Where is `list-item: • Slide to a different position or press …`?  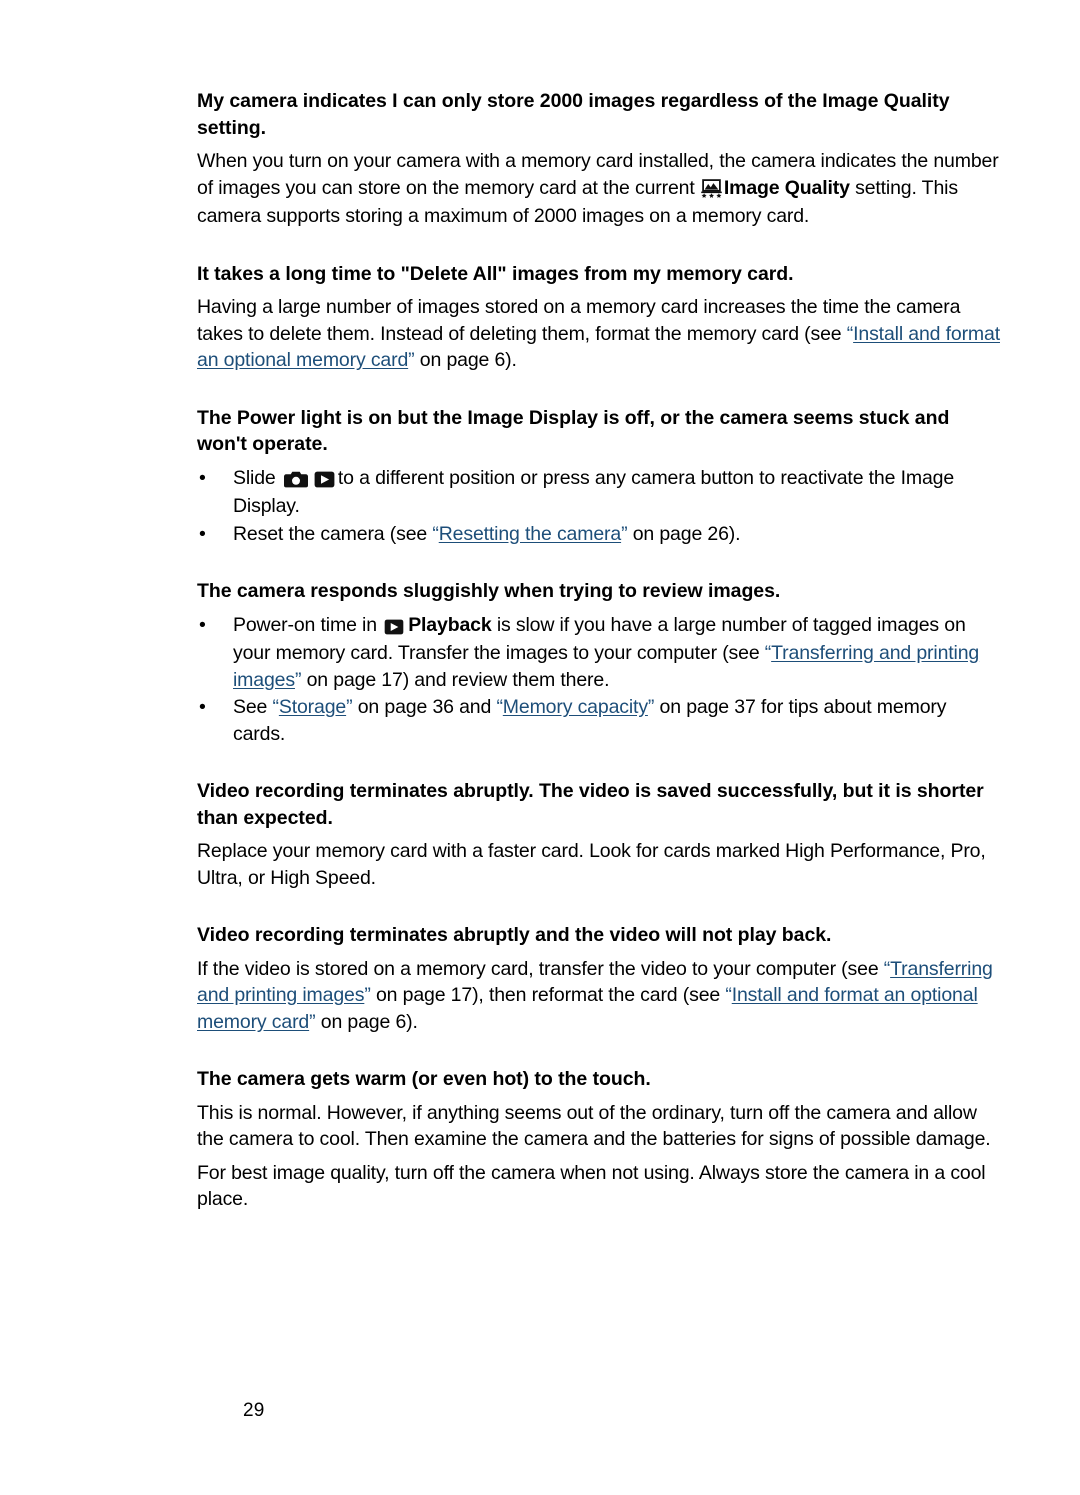 list-item: • Slide to a different position or press … is located at coordinates (600, 492).